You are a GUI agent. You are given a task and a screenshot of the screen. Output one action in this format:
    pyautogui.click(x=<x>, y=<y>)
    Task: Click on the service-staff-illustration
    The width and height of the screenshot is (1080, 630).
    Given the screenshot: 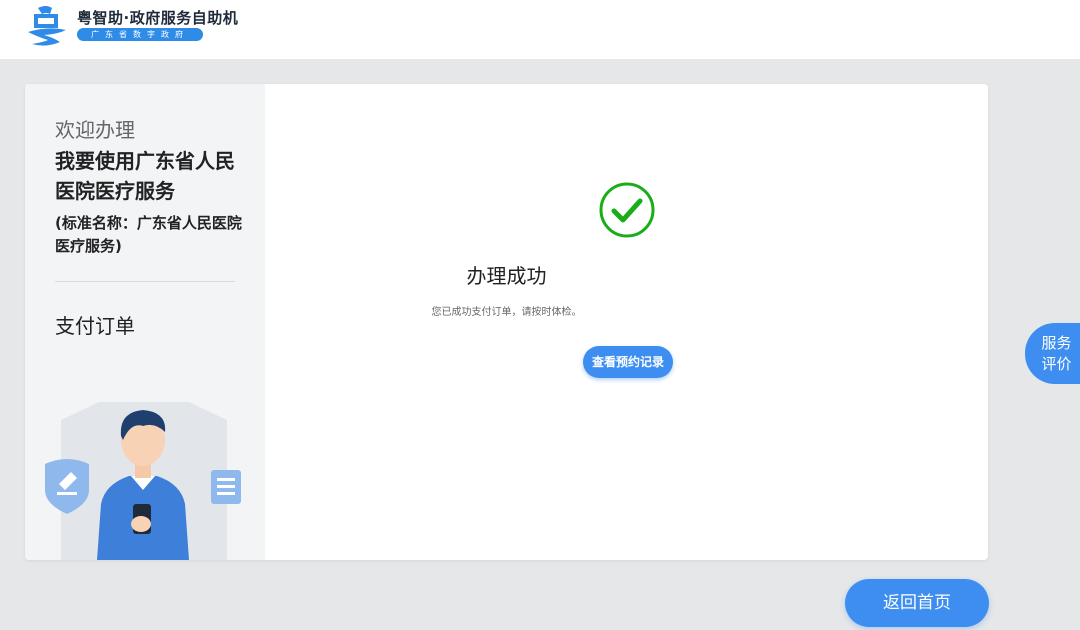 What is the action you would take?
    pyautogui.click(x=143, y=481)
    